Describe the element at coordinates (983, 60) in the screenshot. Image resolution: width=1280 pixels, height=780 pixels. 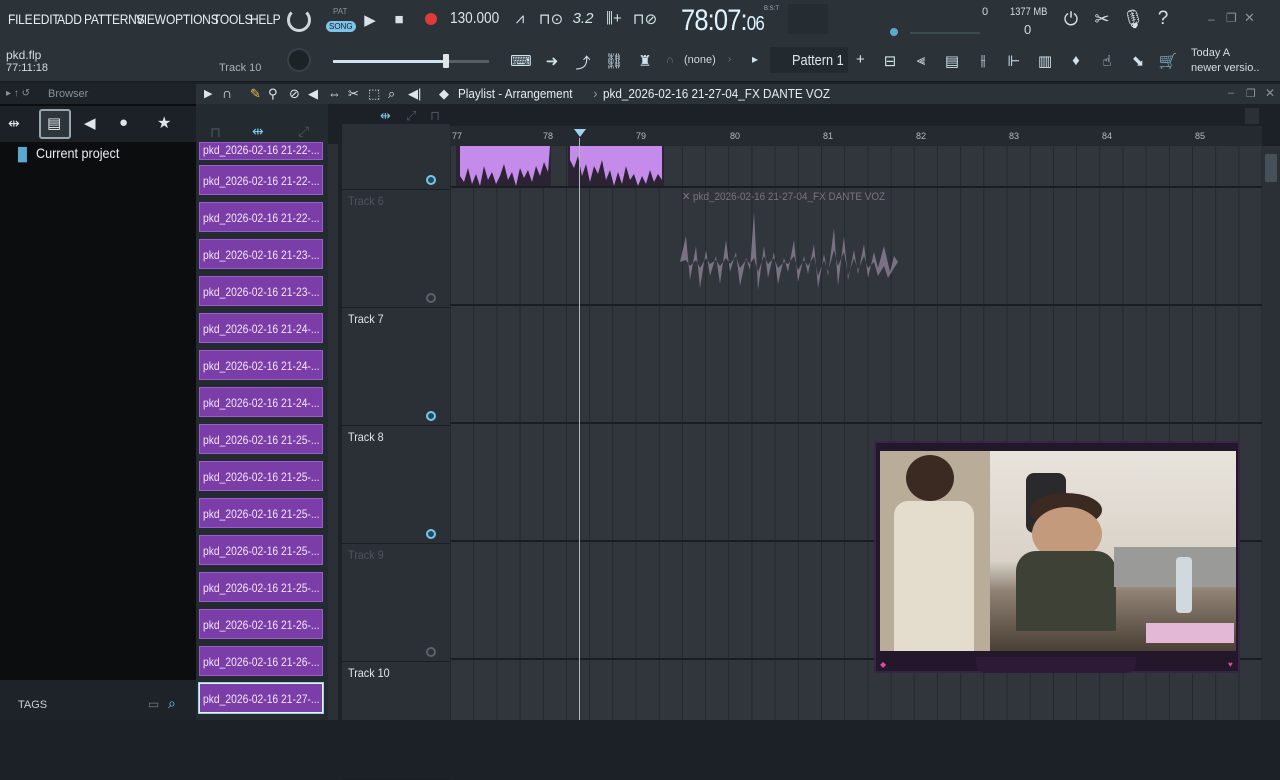
I see `mixer-icon: ⫲` at that location.